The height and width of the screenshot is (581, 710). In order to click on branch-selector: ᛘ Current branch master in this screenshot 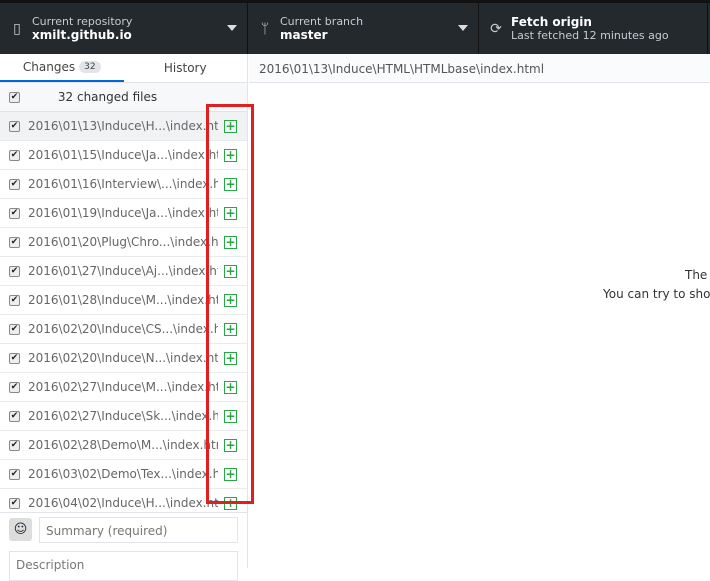, I will do `click(363, 28)`.